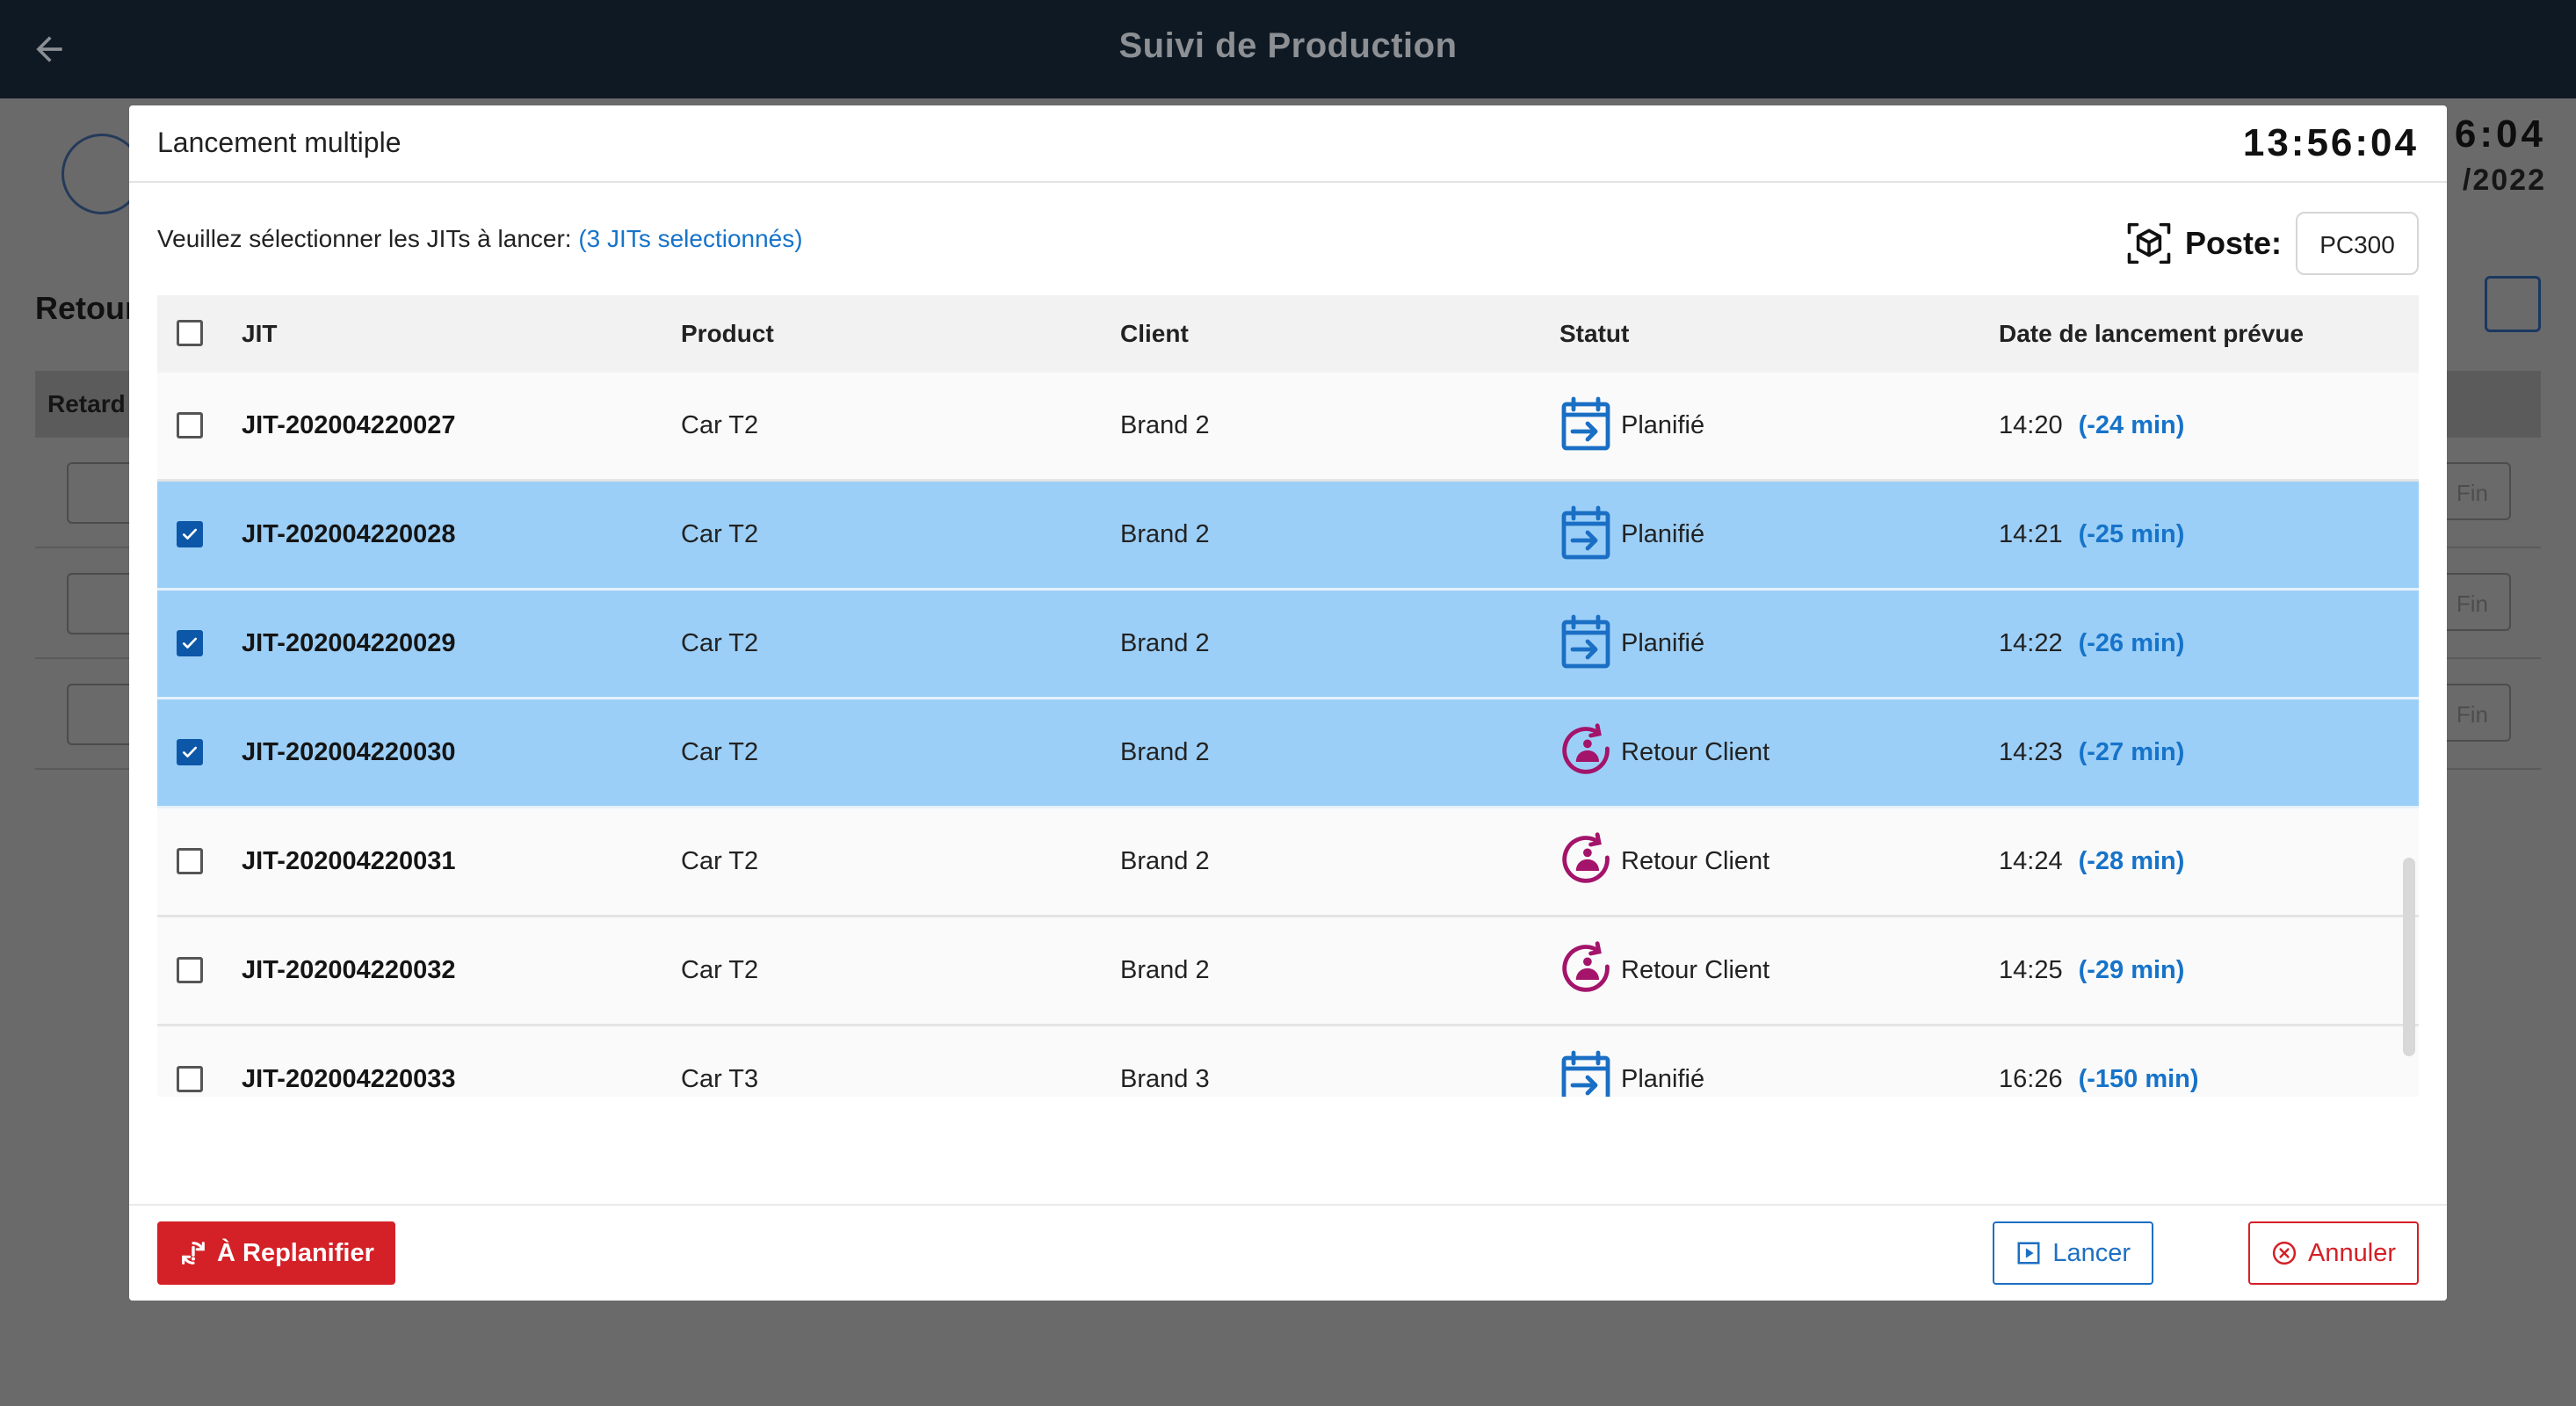 This screenshot has width=2576, height=1406. What do you see at coordinates (86, 308) in the screenshot?
I see `background-section-title: Retour` at bounding box center [86, 308].